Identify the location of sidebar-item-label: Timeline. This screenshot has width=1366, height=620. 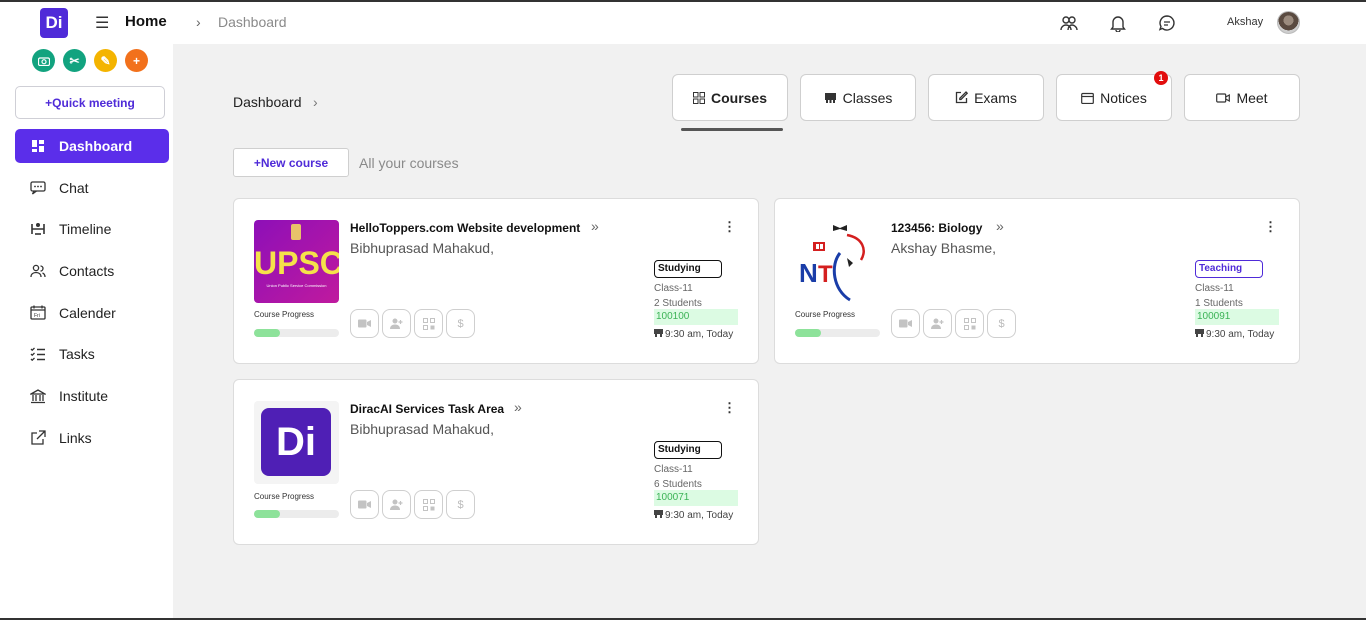
(85, 229).